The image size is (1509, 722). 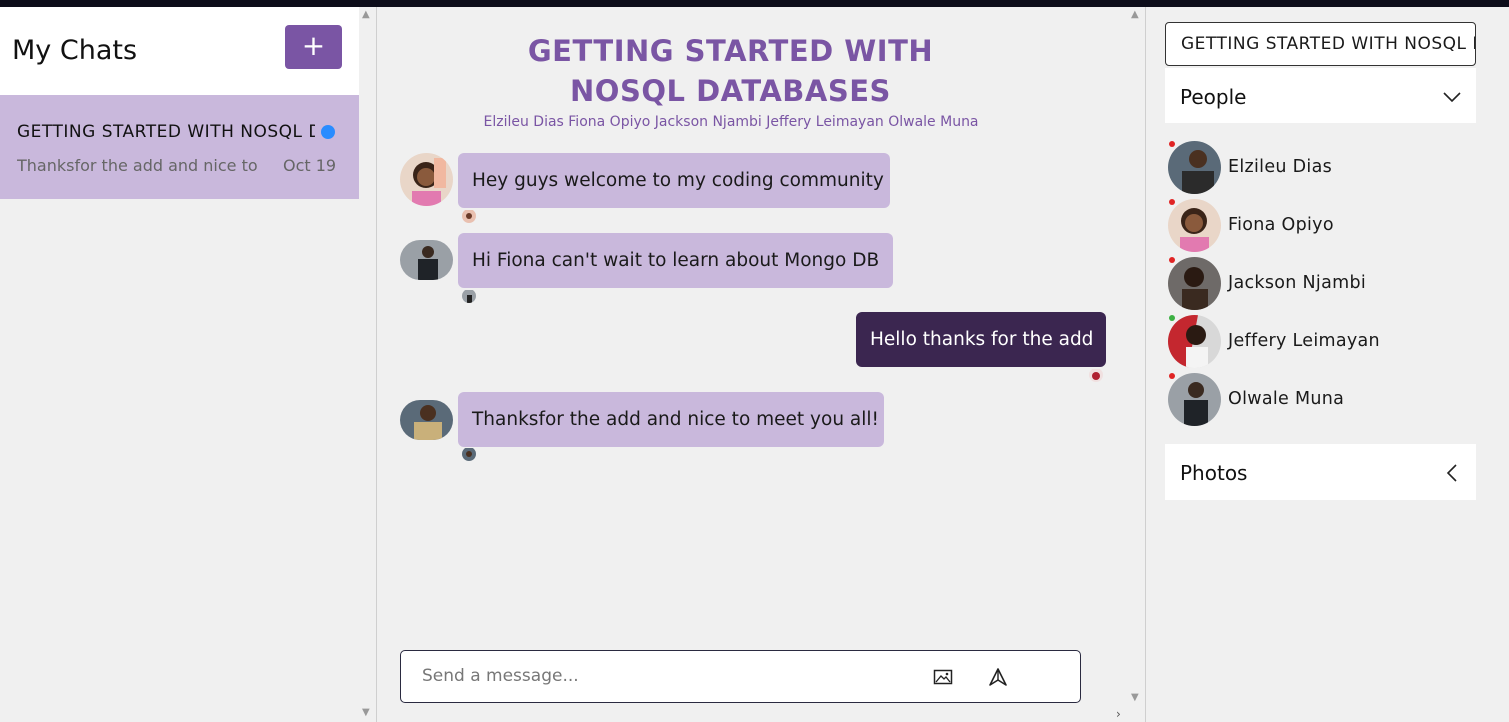 I want to click on people-section-header: People, so click(x=1320, y=95).